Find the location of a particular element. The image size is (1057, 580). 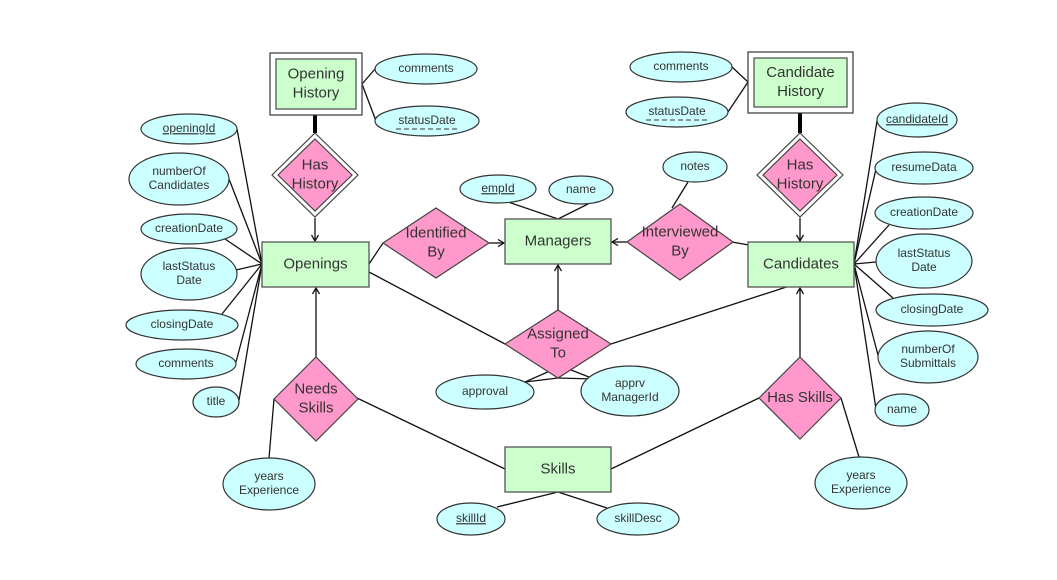

entity-openings: Openings is located at coordinates (315, 264).